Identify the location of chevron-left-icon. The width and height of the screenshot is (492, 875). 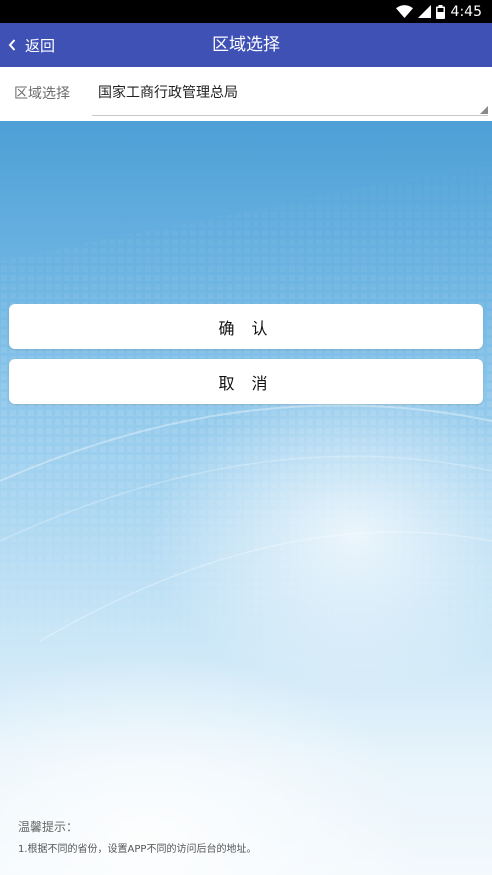
(12, 45).